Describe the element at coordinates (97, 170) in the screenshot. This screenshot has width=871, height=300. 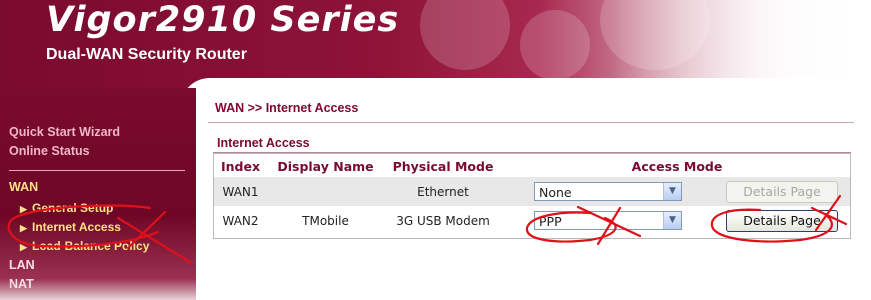
I see `sidebar-divider` at that location.